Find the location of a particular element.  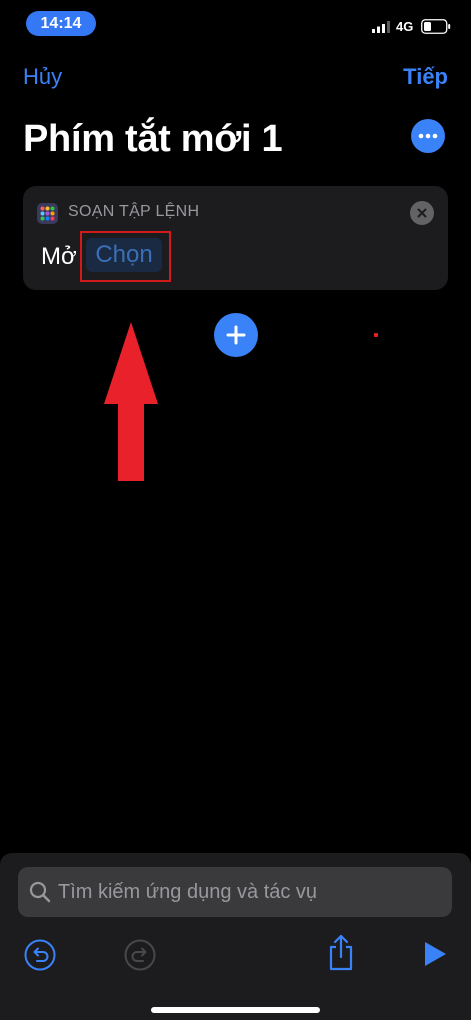

close-icon is located at coordinates (422, 213).